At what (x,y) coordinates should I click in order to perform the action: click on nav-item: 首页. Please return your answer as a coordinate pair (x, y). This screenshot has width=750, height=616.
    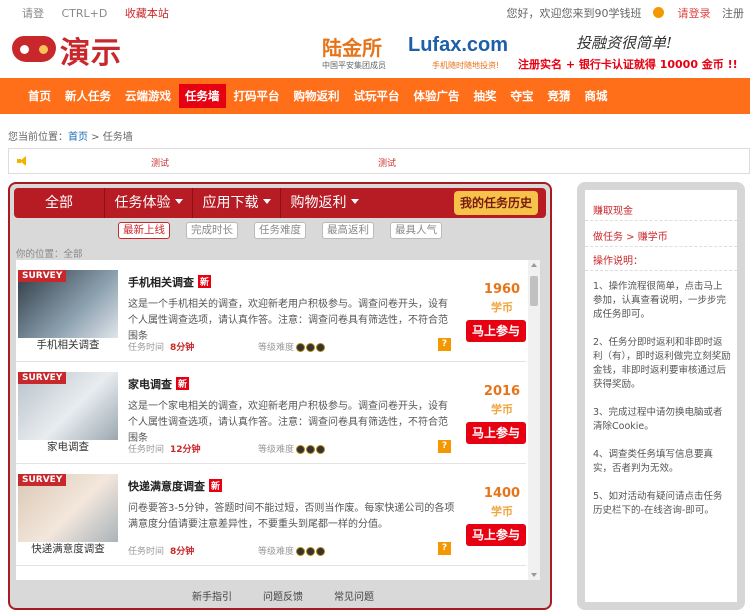
    Looking at the image, I should click on (39, 96).